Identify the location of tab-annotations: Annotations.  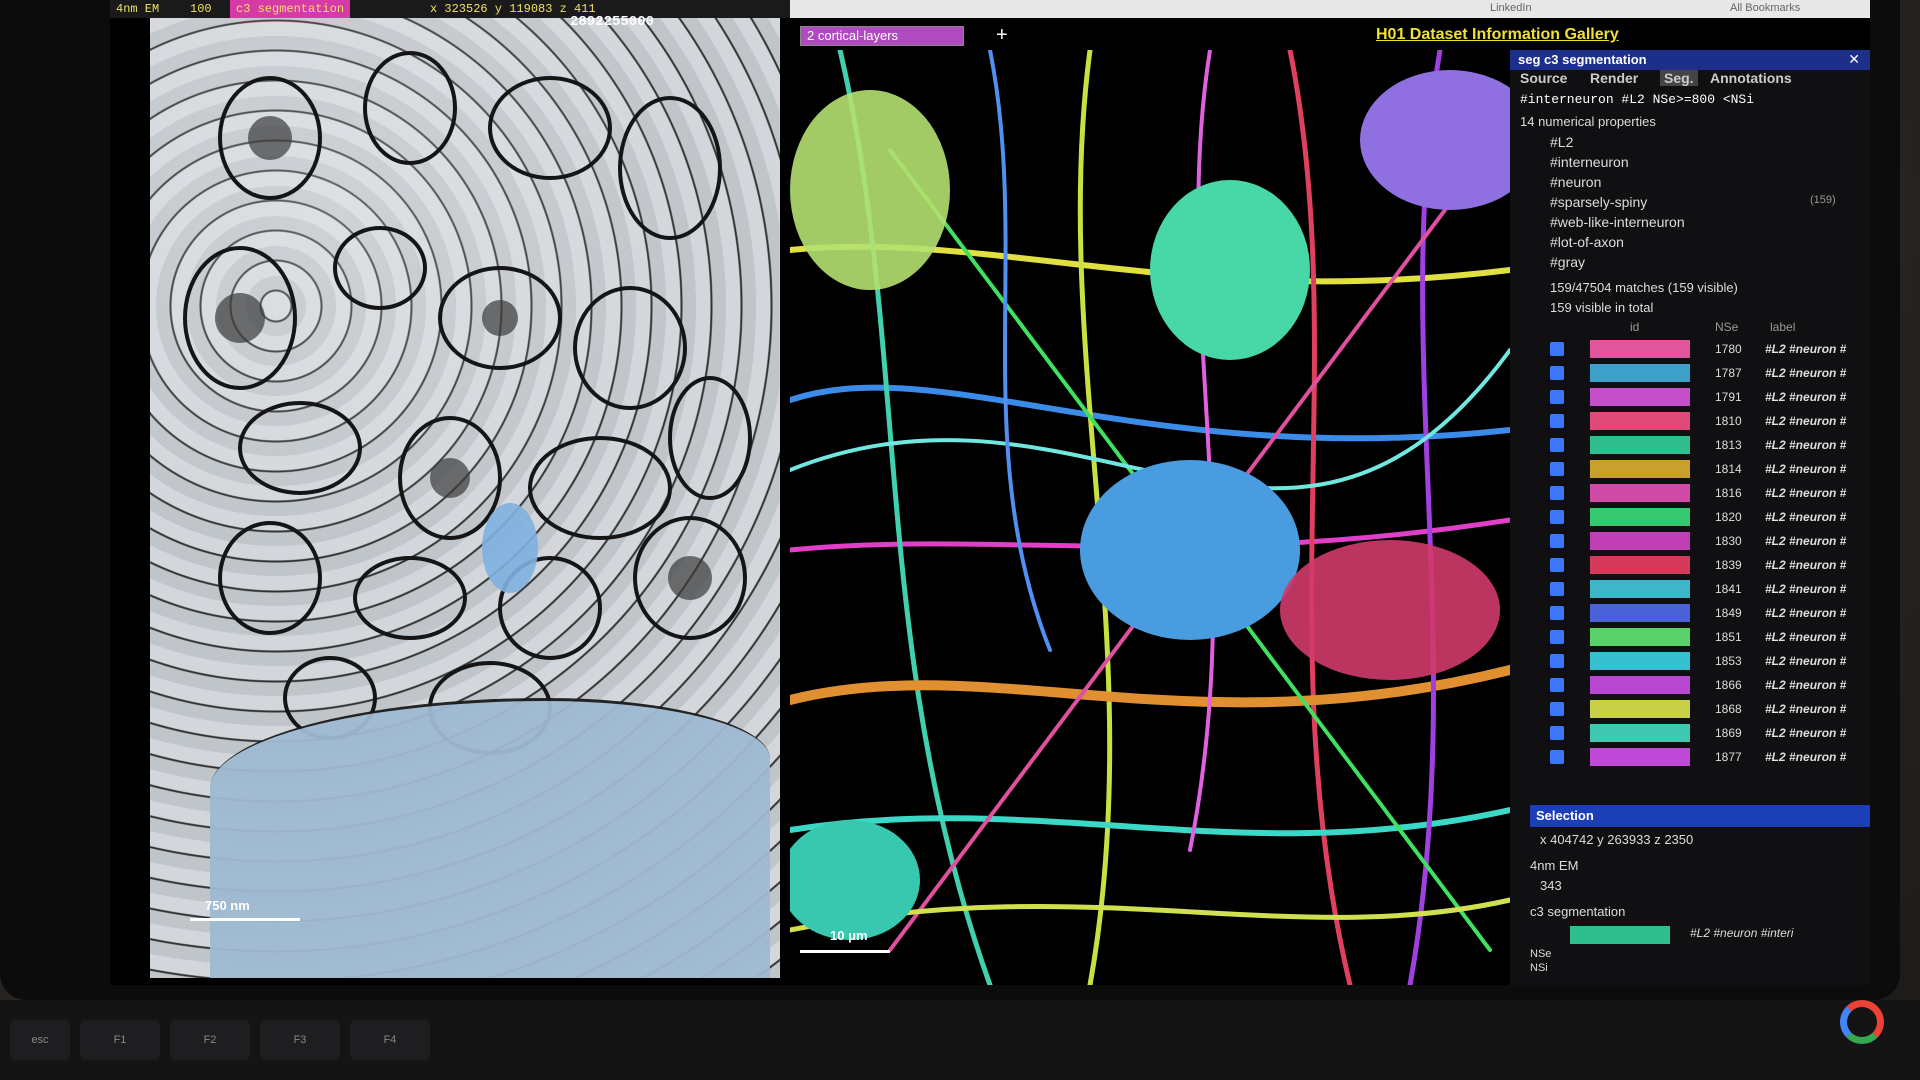
(1751, 78).